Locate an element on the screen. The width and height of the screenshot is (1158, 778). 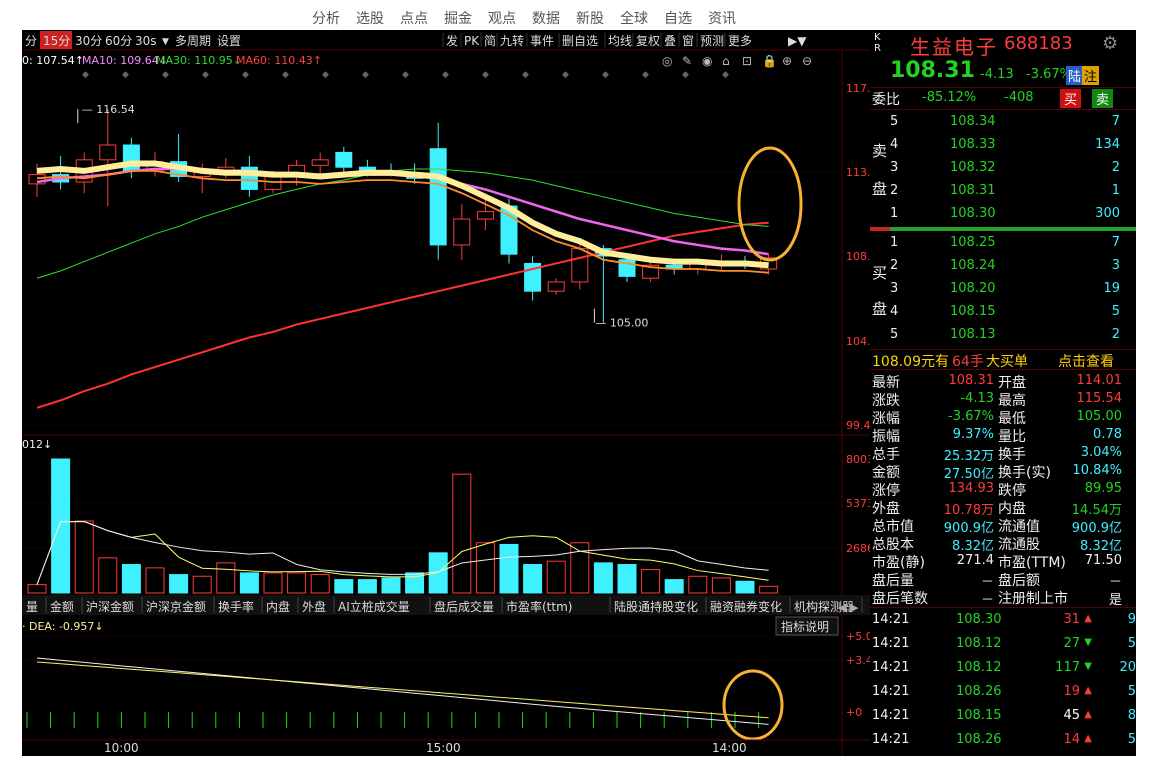
bid-level: 1 is located at coordinates (894, 242).